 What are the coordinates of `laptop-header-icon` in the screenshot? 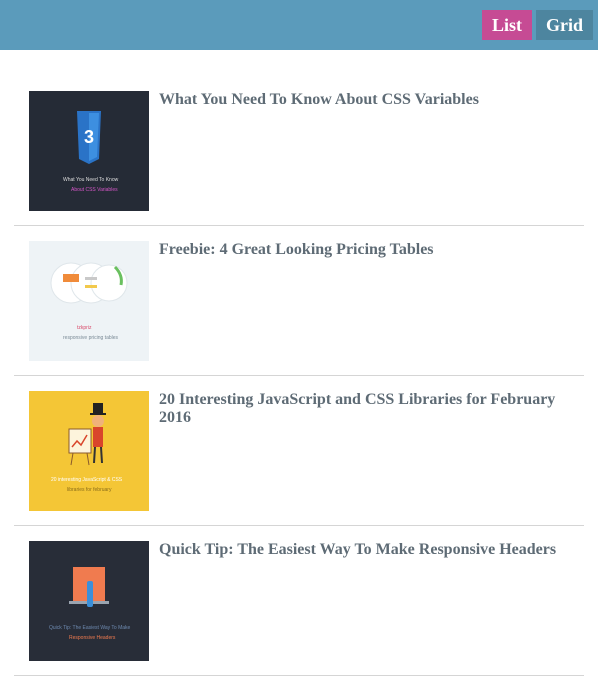 It's located at (89, 587).